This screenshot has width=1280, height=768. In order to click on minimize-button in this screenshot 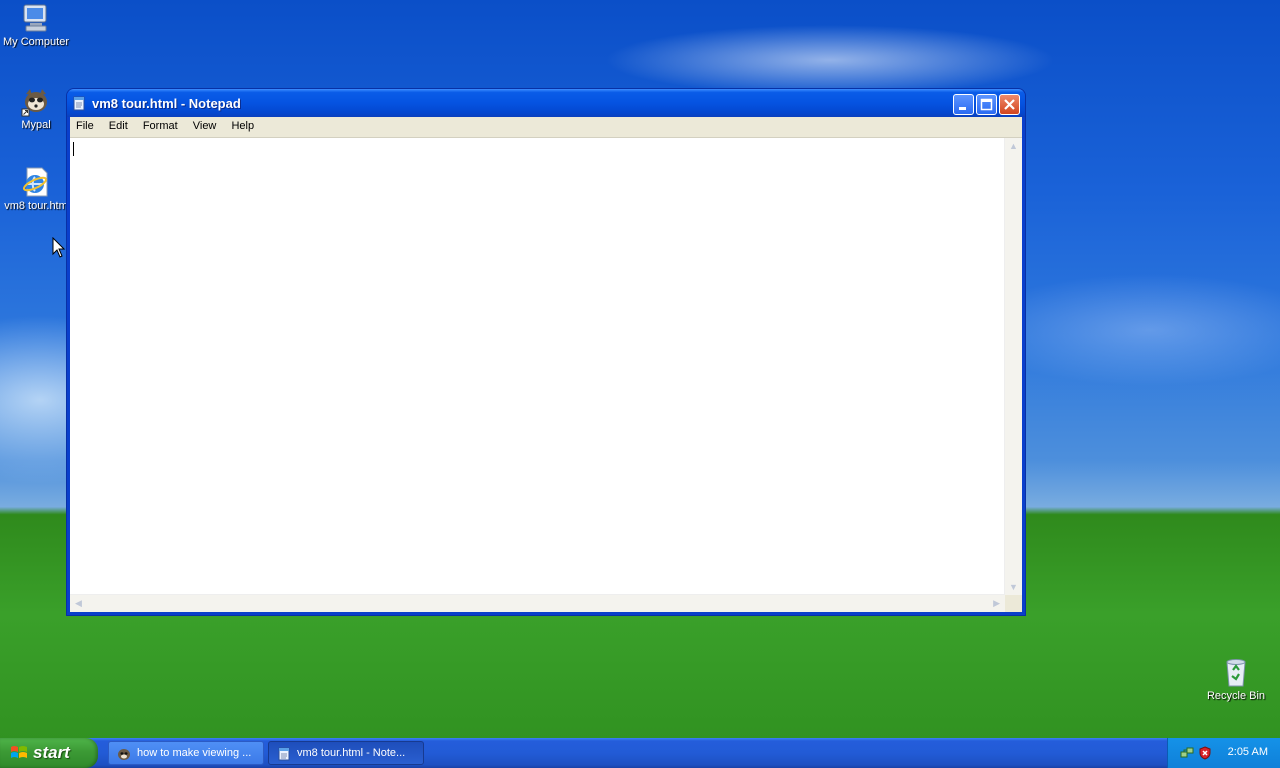, I will do `click(963, 104)`.